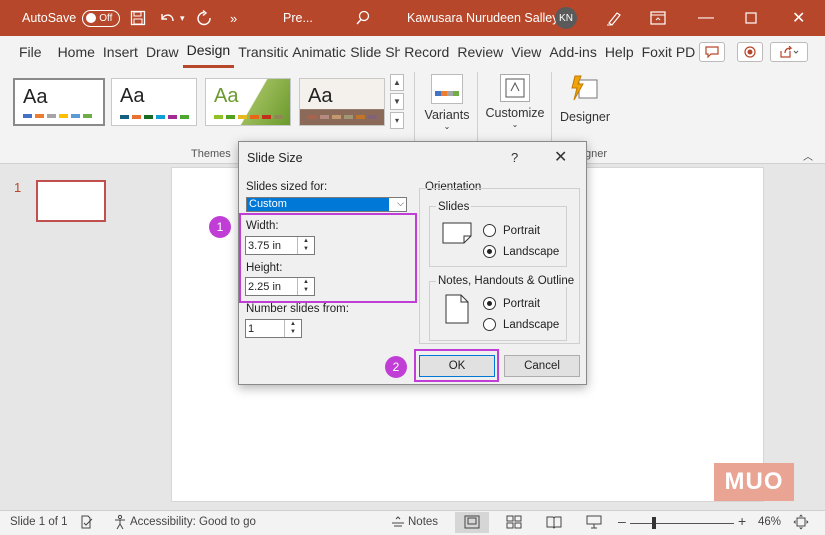 The height and width of the screenshot is (535, 825). What do you see at coordinates (59, 102) in the screenshot?
I see `theme-office: Aa` at bounding box center [59, 102].